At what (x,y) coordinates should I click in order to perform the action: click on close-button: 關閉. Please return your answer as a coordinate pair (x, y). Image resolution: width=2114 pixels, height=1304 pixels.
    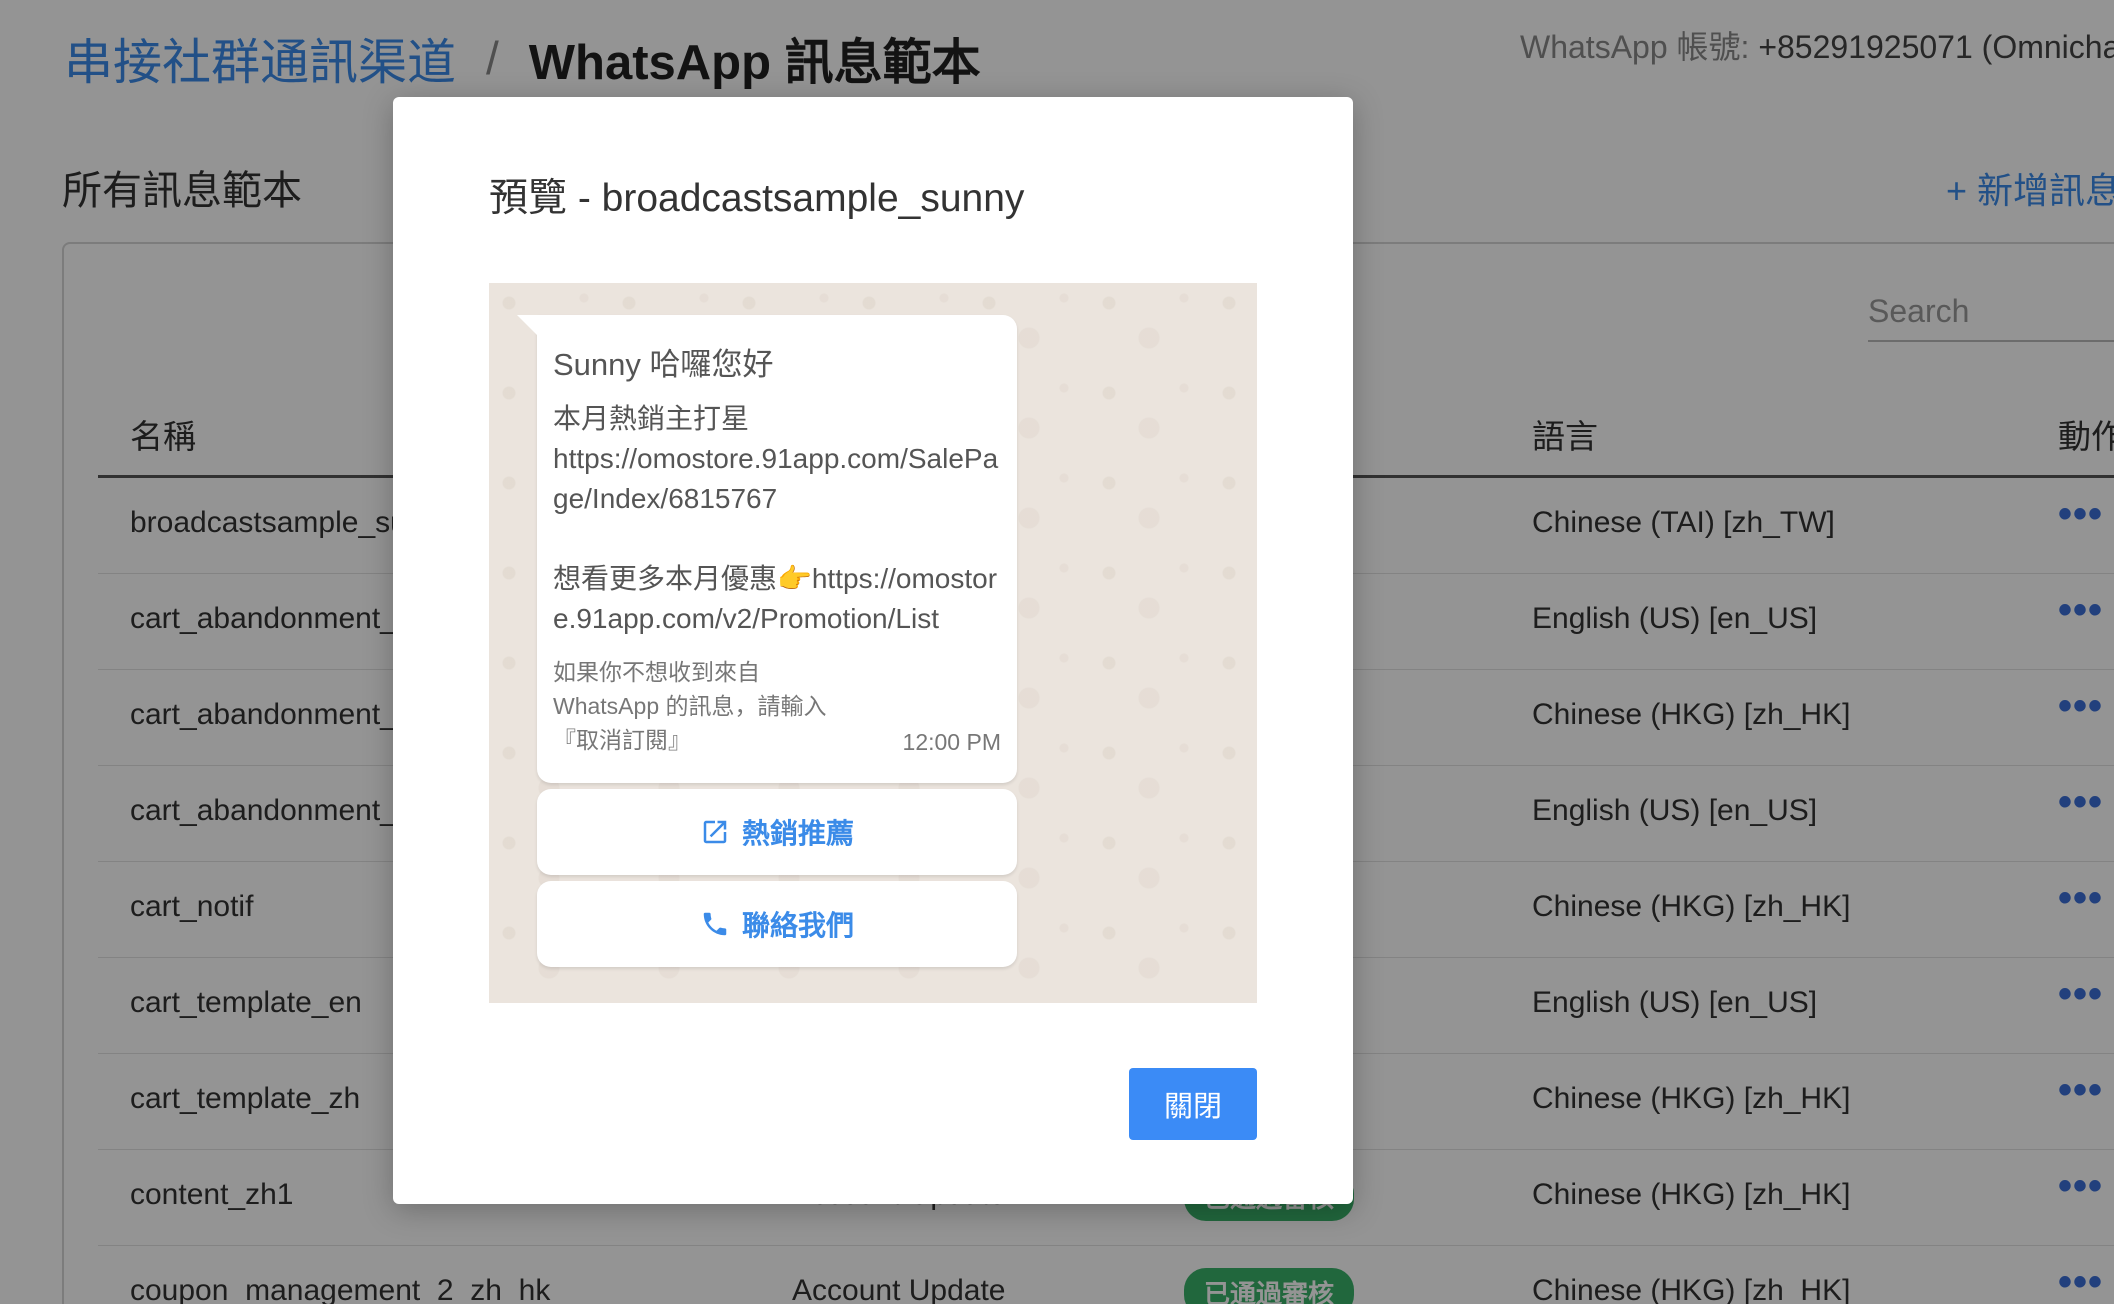
    Looking at the image, I should click on (1193, 1104).